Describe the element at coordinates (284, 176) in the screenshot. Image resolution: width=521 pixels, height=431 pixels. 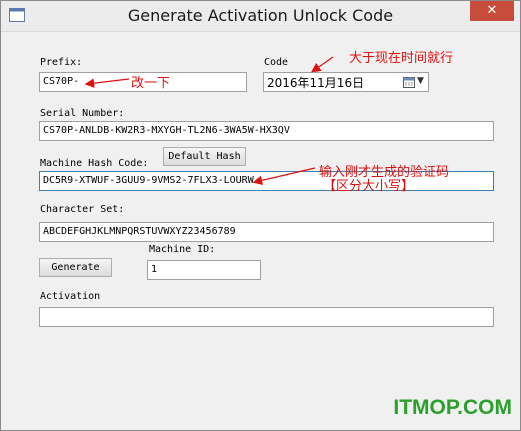
I see `arrow-to-hash` at that location.